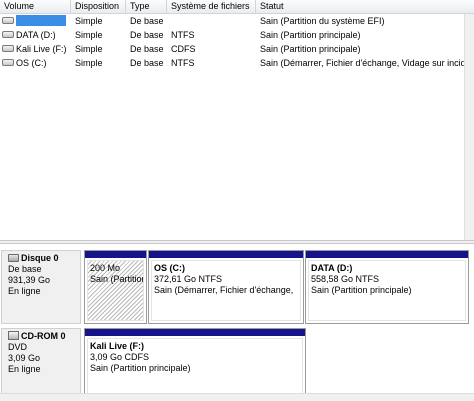 This screenshot has width=474, height=401. I want to click on partition-size: 372,61 Go NTFS, so click(188, 279).